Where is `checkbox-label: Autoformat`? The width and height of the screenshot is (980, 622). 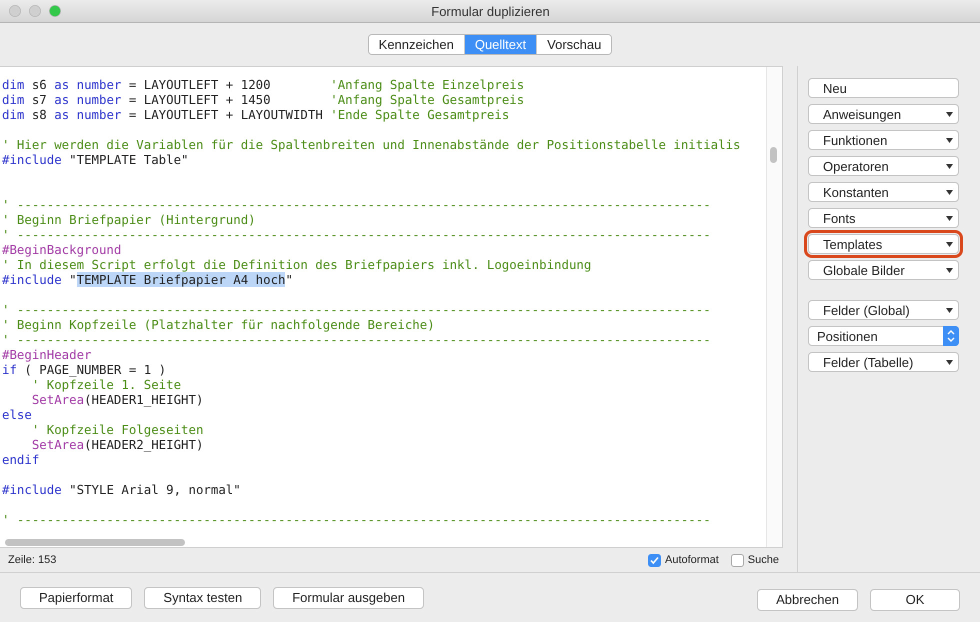
checkbox-label: Autoformat is located at coordinates (691, 560).